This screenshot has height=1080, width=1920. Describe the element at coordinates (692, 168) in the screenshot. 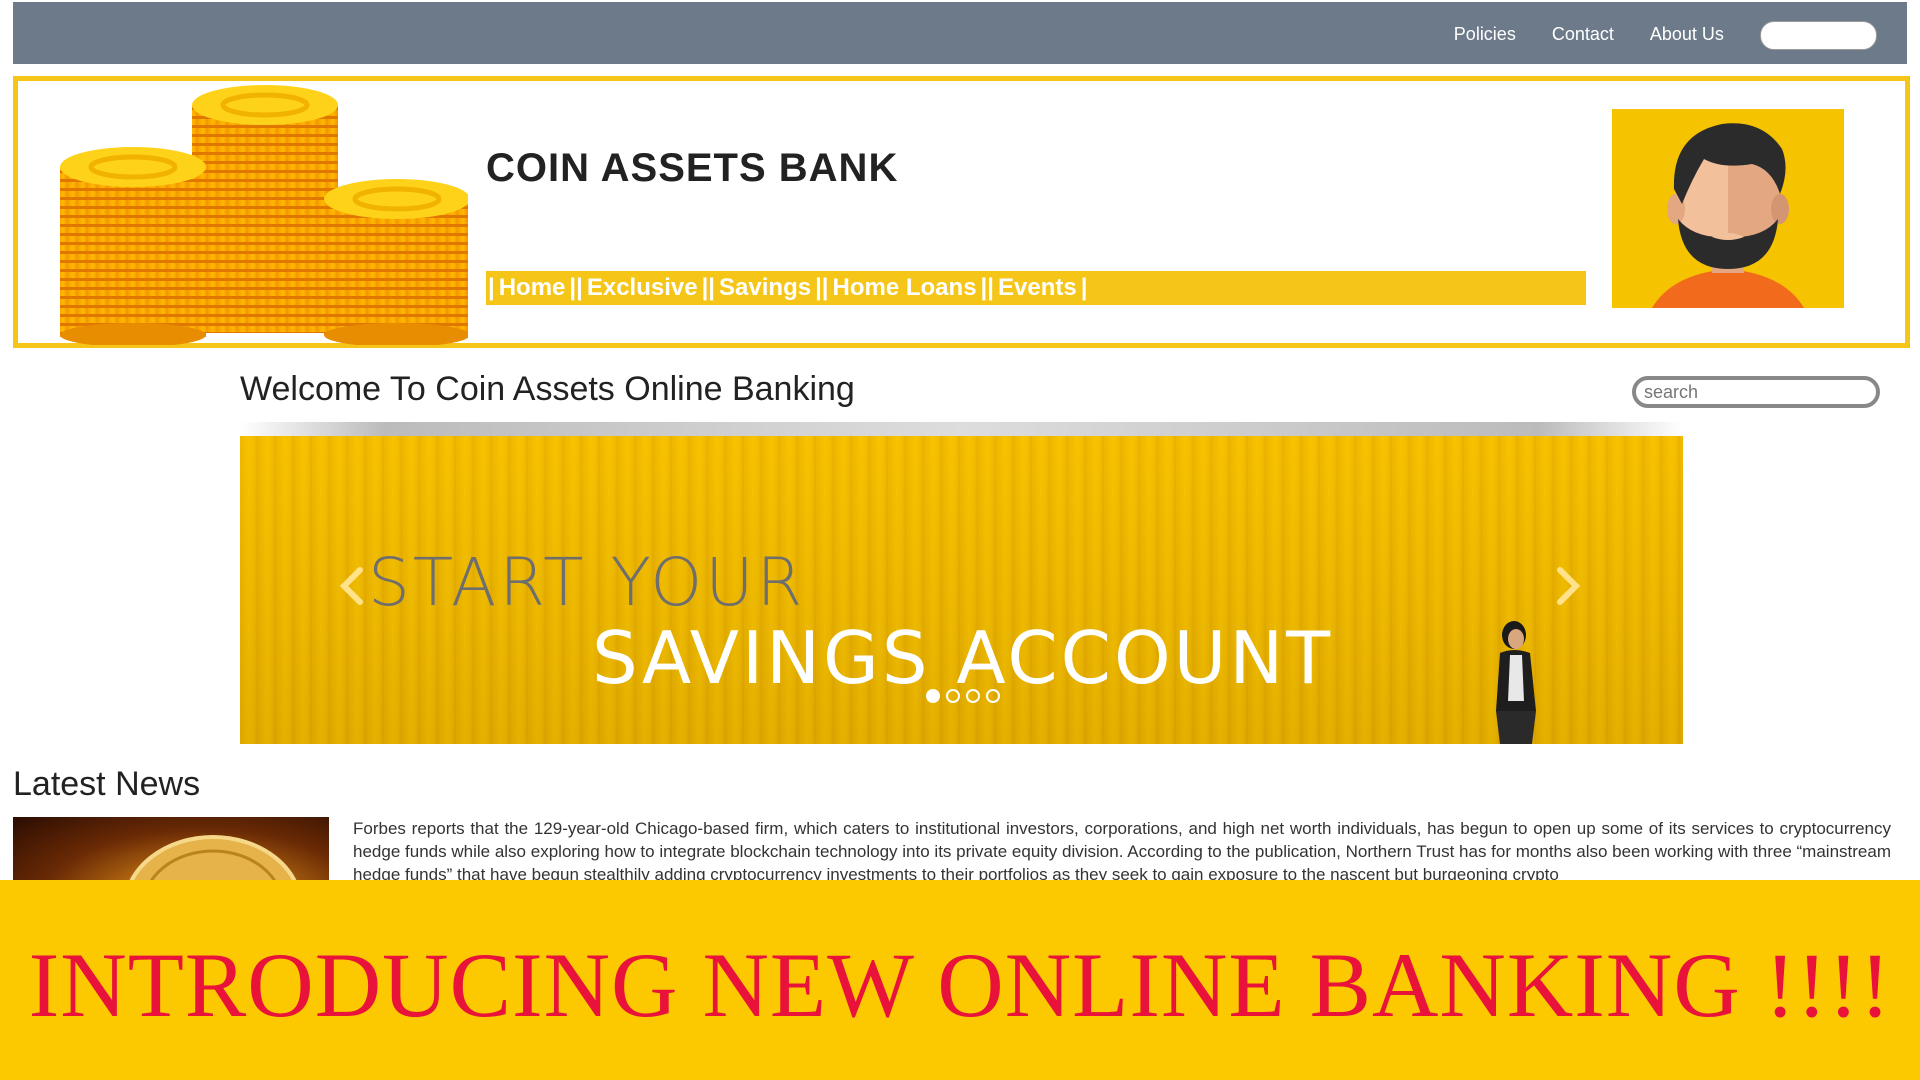

I see `bank-title: COIN ASSETS BANK` at that location.